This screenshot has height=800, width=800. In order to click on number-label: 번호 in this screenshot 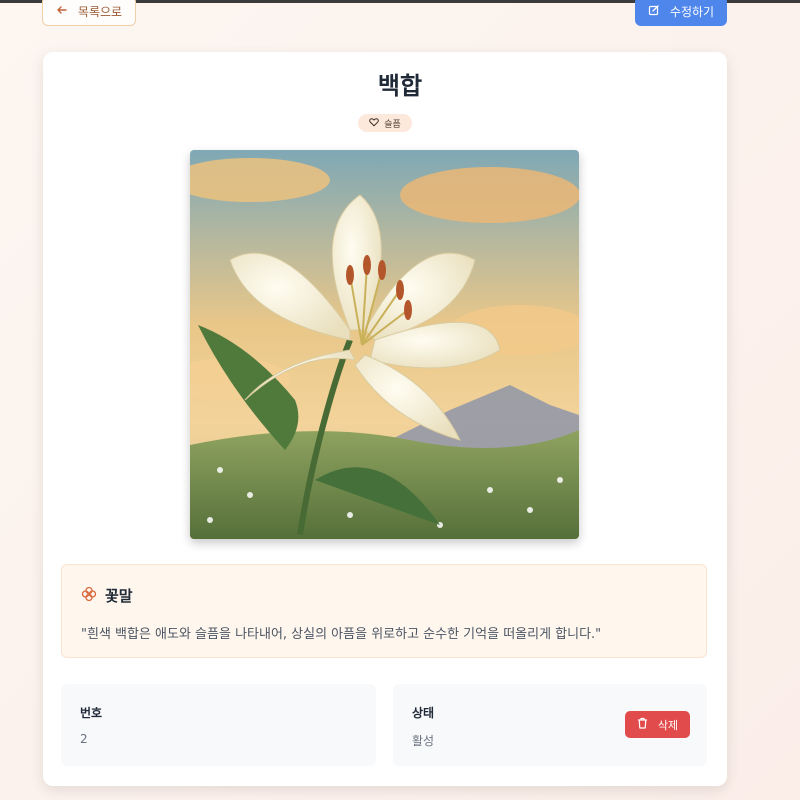, I will do `click(91, 713)`.